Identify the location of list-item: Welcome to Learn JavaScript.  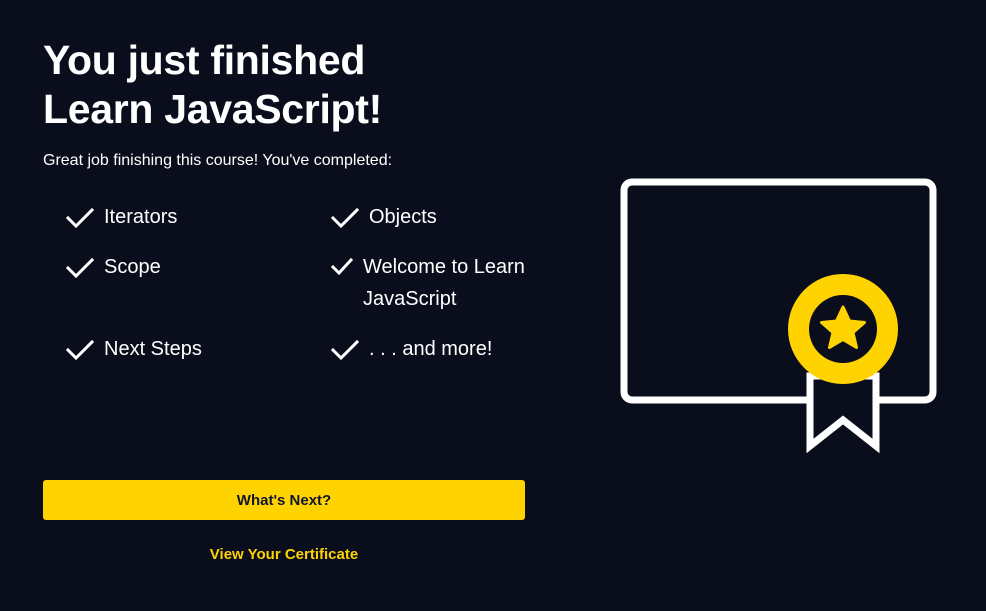
(428, 285).